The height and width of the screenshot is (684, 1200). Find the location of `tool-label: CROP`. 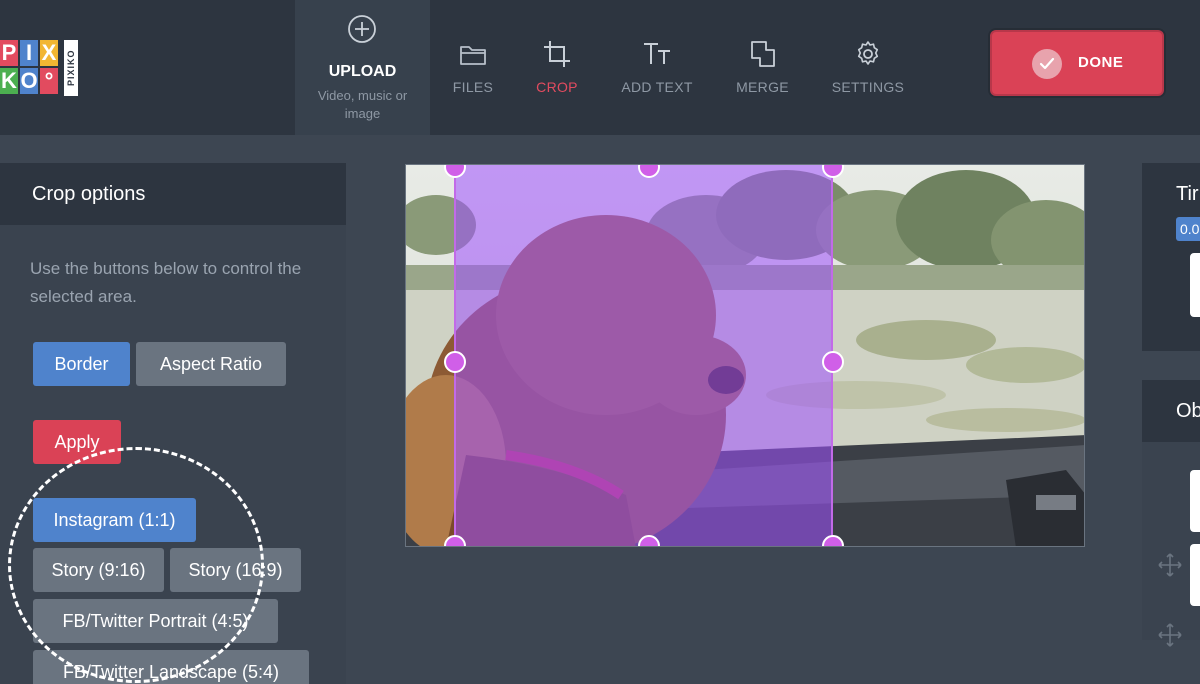

tool-label: CROP is located at coordinates (557, 87).